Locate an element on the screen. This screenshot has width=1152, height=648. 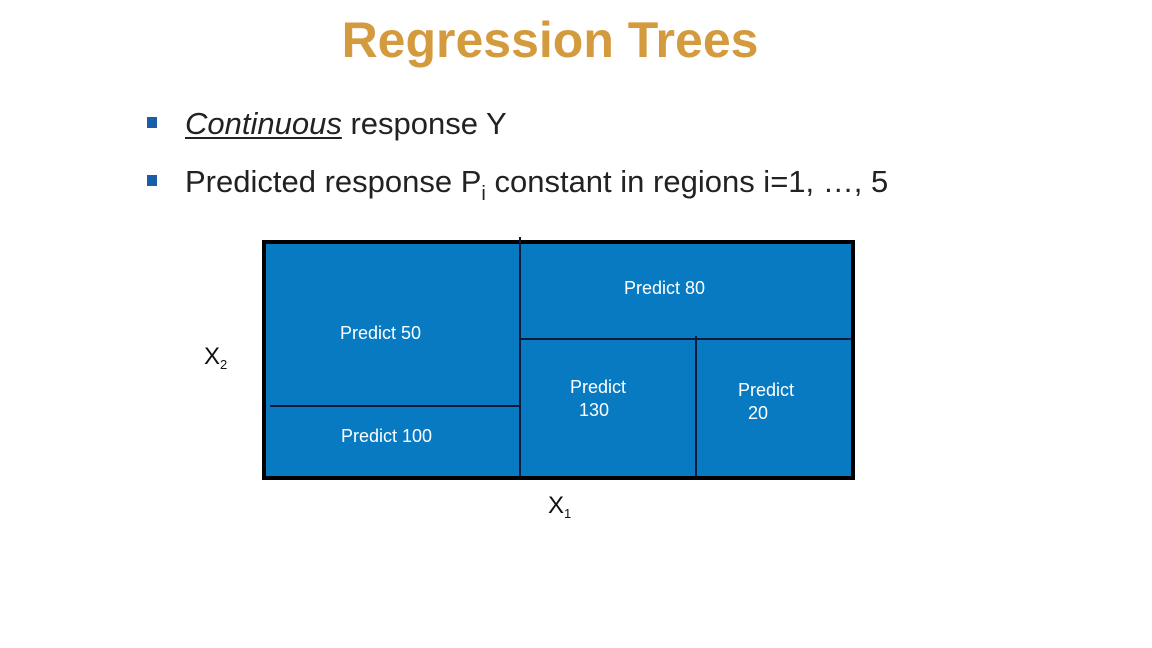
region-value-line2: 130 is located at coordinates (594, 410).